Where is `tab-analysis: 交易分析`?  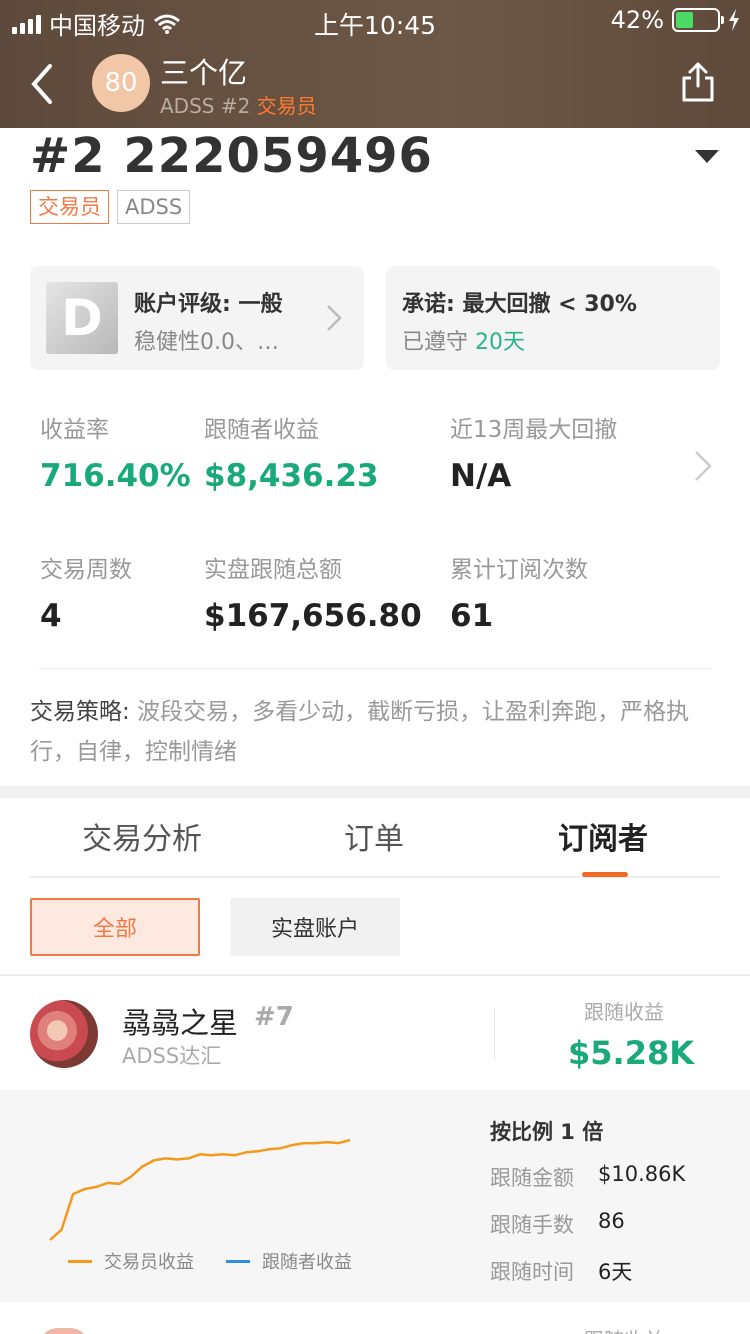
tab-analysis: 交易分析 is located at coordinates (142, 836).